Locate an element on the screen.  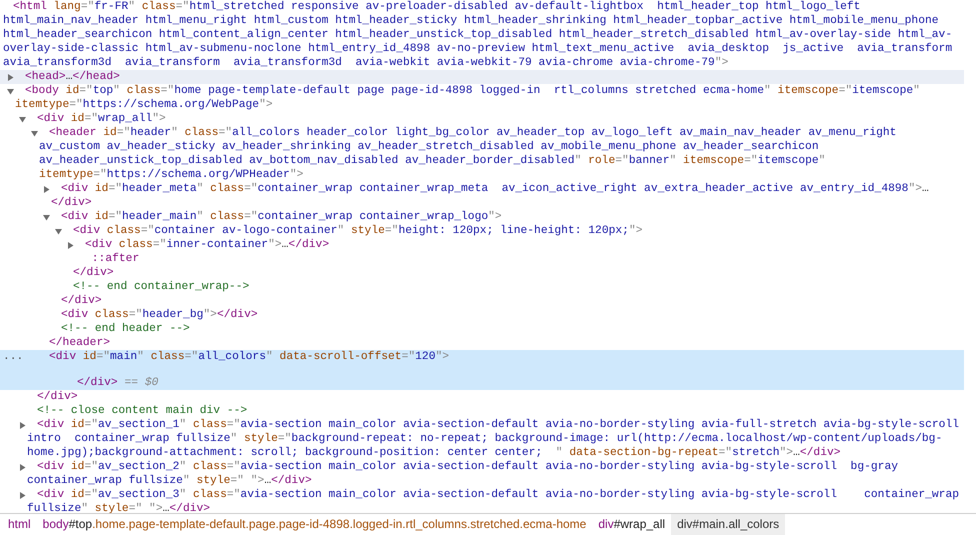
breadcrumb-item: html is located at coordinates (19, 524).